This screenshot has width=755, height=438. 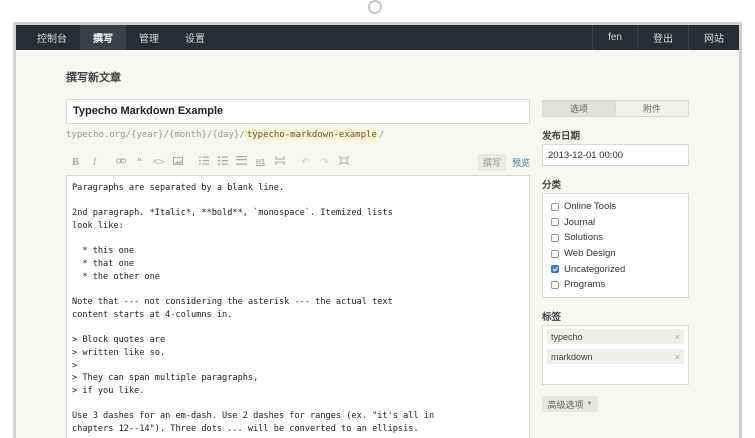 What do you see at coordinates (590, 207) in the screenshot?
I see `category-label-text: Online Tools` at bounding box center [590, 207].